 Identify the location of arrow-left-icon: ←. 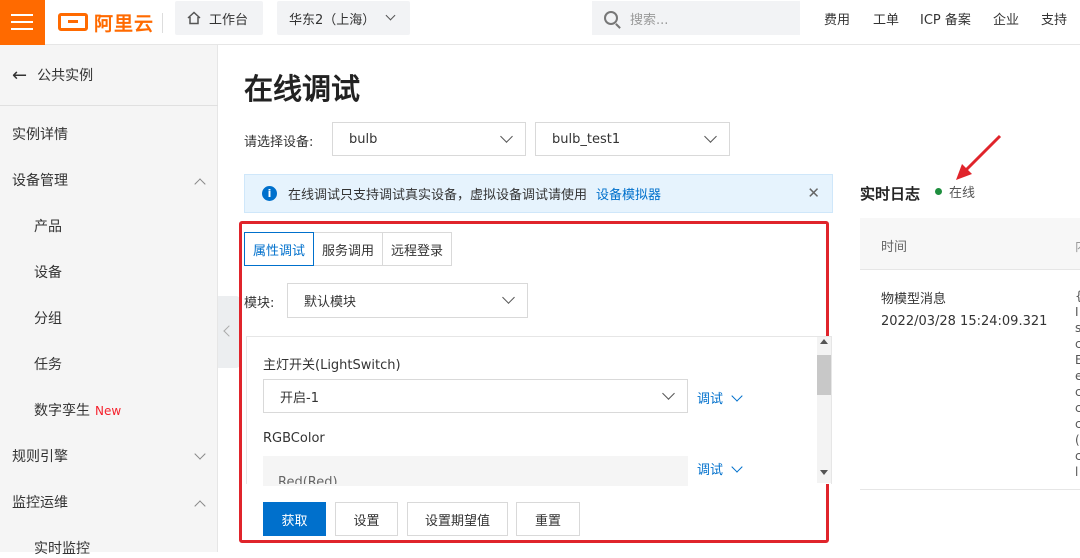
(20, 75).